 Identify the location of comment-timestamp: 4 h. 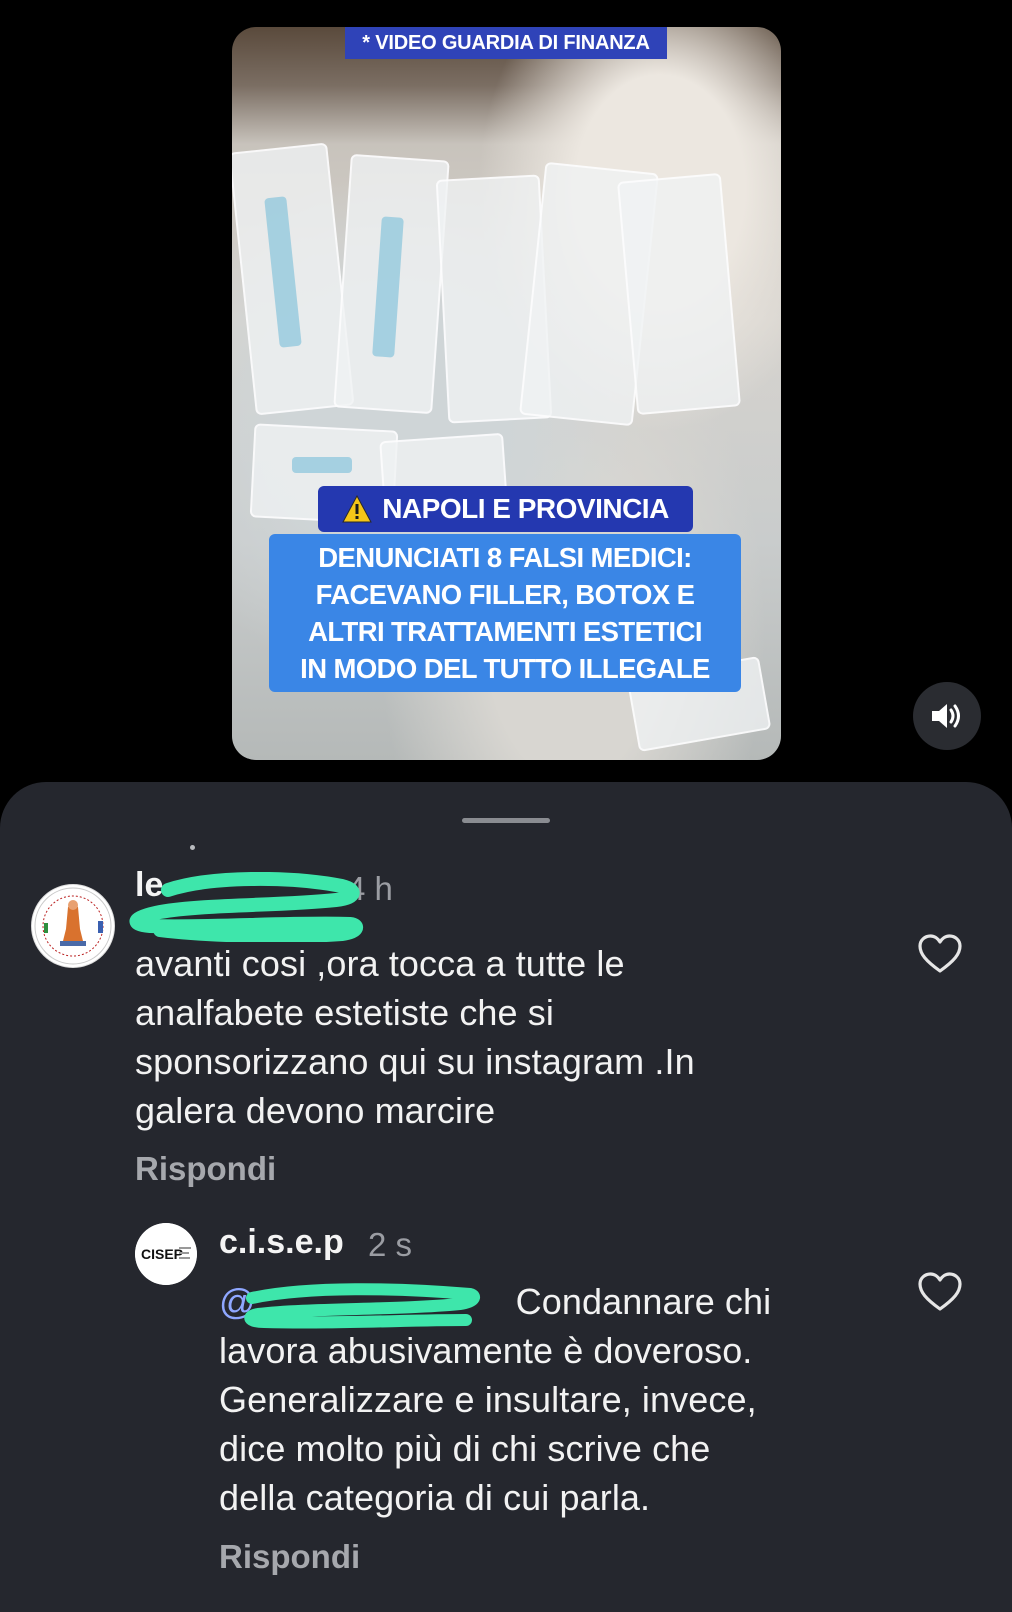
(370, 888).